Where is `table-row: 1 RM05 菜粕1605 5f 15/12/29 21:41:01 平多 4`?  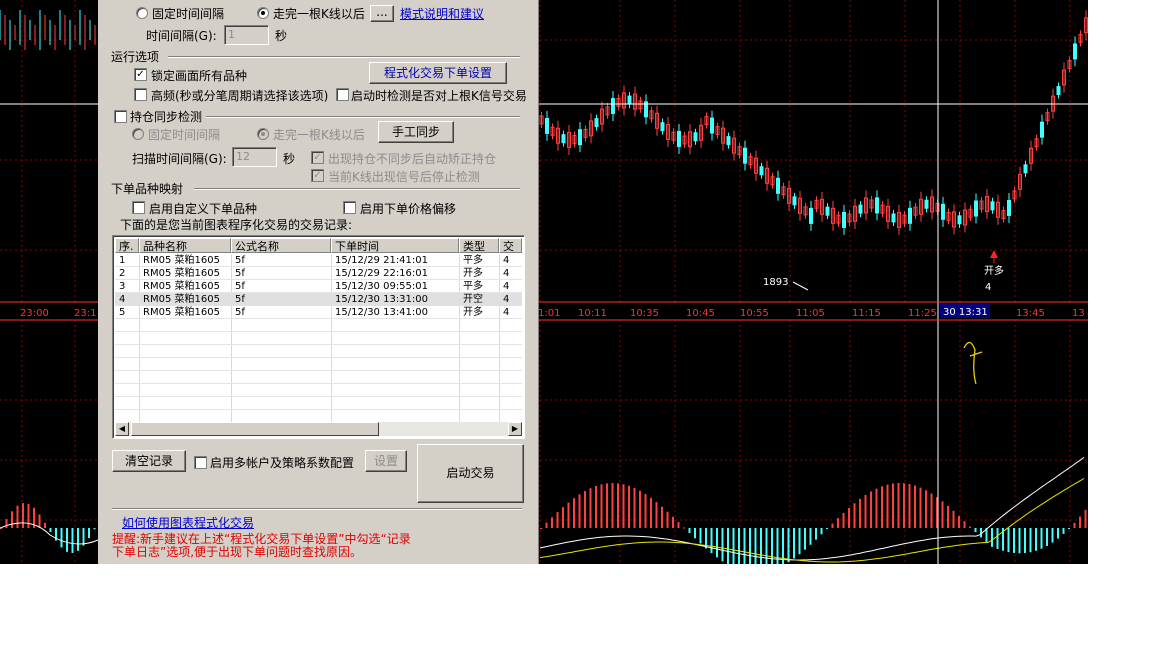
table-row: 1 RM05 菜粕1605 5f 15/12/29 21:41:01 平多 4 is located at coordinates (318, 260).